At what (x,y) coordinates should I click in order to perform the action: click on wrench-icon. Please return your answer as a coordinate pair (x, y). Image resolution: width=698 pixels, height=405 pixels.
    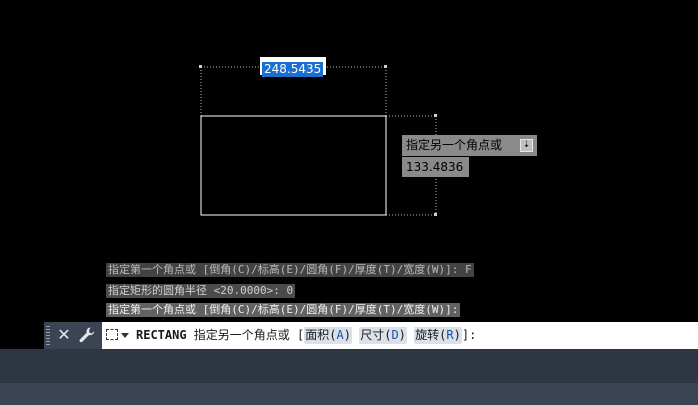
    Looking at the image, I should click on (87, 335).